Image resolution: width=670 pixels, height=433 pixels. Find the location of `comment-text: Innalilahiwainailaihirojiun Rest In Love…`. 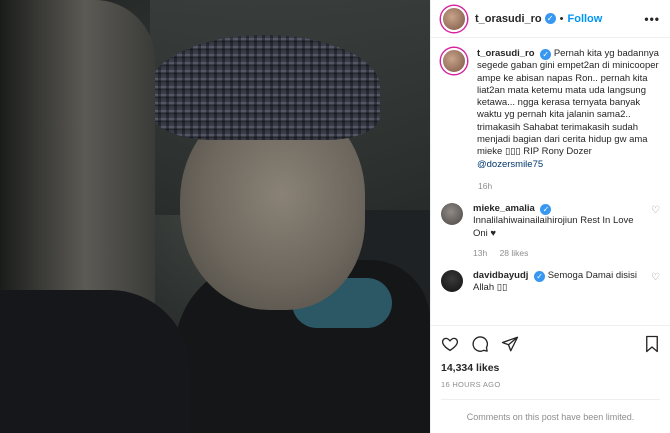

comment-text: Innalilahiwainailaihirojiun Rest In Love… is located at coordinates (553, 227).